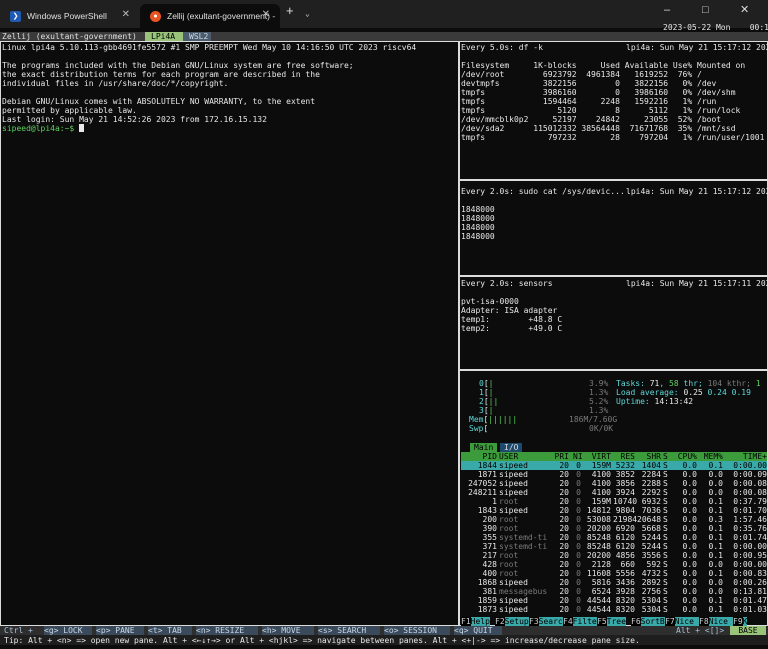  Describe the element at coordinates (511, 447) in the screenshot. I see `tab-io: I/O` at that location.